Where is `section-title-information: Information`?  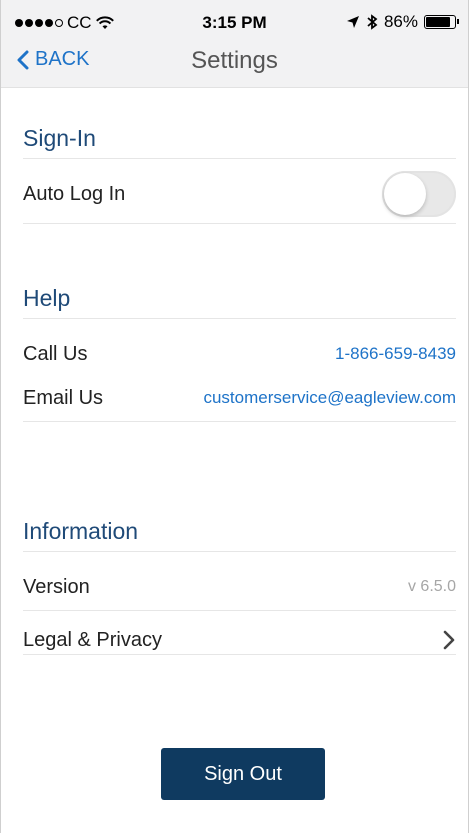
section-title-information: Information is located at coordinates (81, 531).